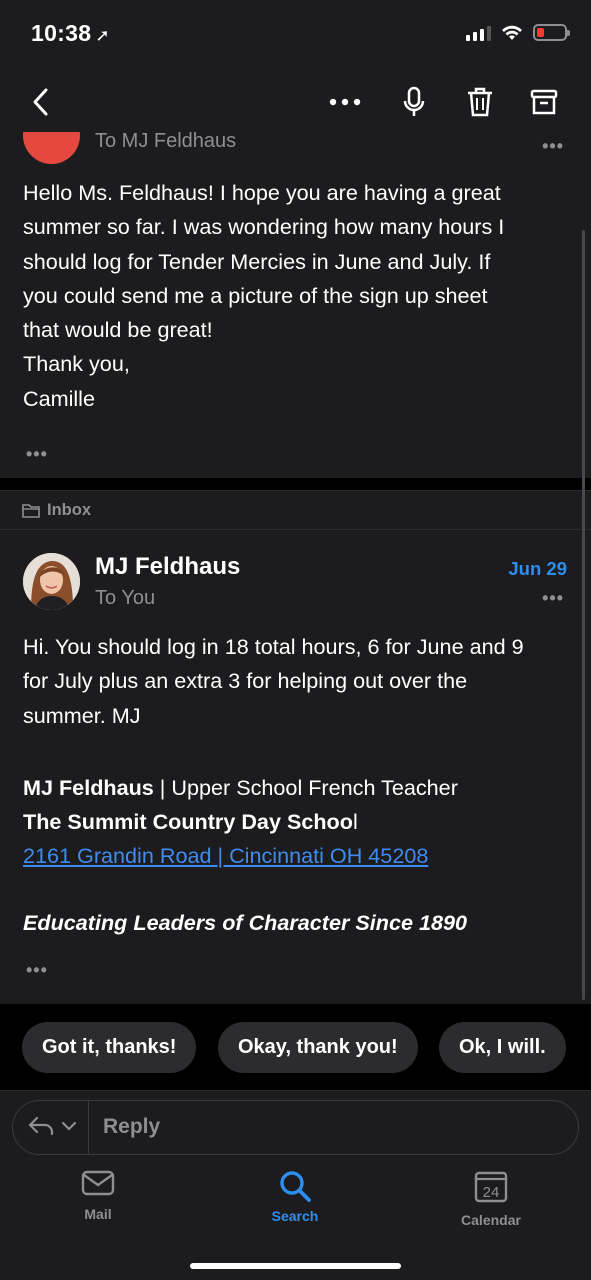 The height and width of the screenshot is (1280, 591). I want to click on wifi-icon, so click(512, 32).